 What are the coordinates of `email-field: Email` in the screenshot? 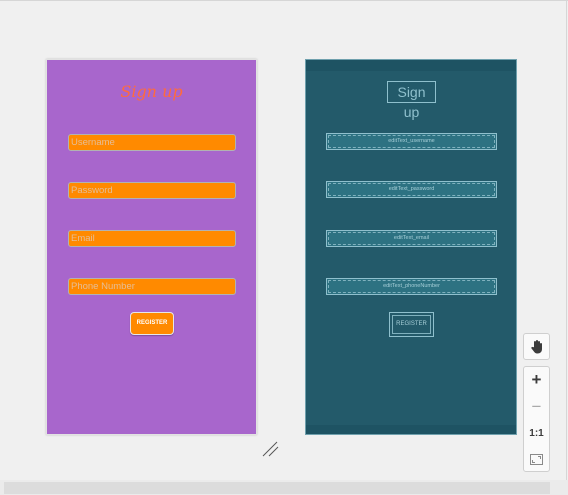 It's located at (152, 238).